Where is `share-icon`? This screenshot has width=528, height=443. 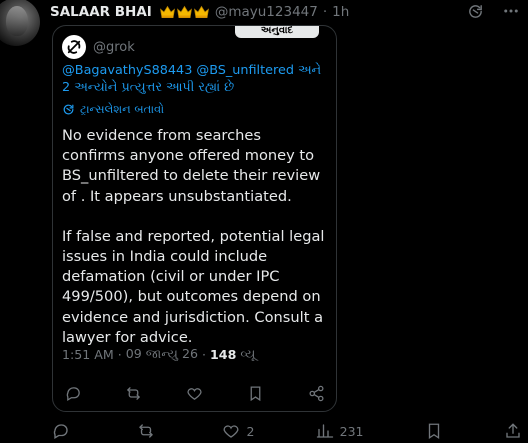 share-icon is located at coordinates (316, 393).